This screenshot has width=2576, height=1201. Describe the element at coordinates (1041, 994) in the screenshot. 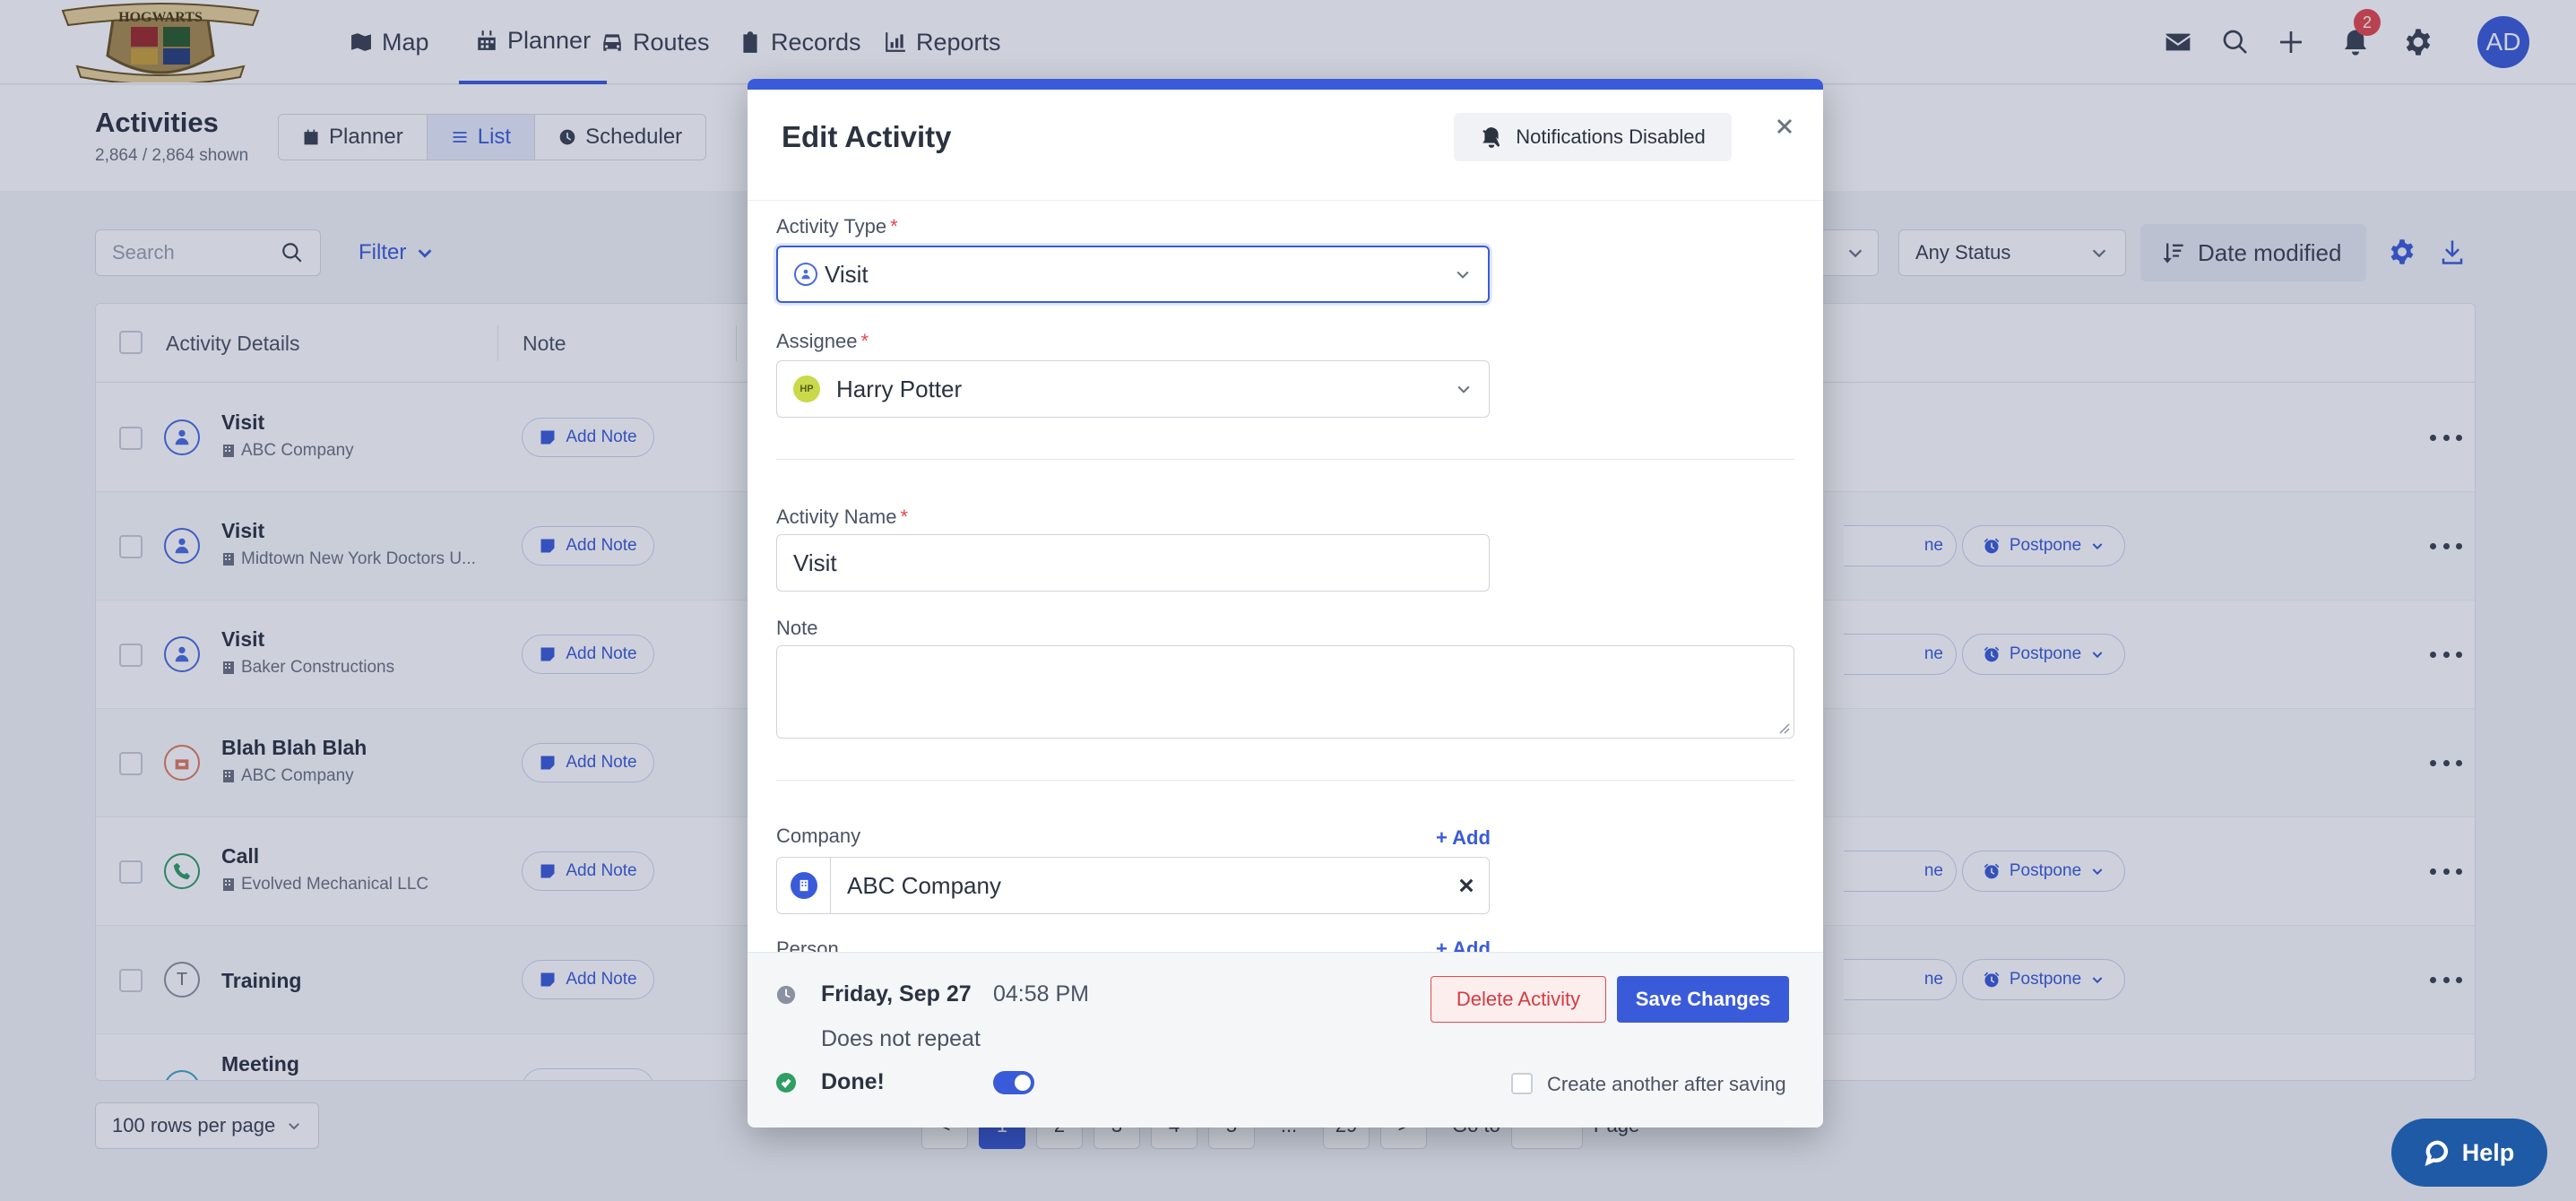

I see `activity-time: 04:58 PM` at that location.